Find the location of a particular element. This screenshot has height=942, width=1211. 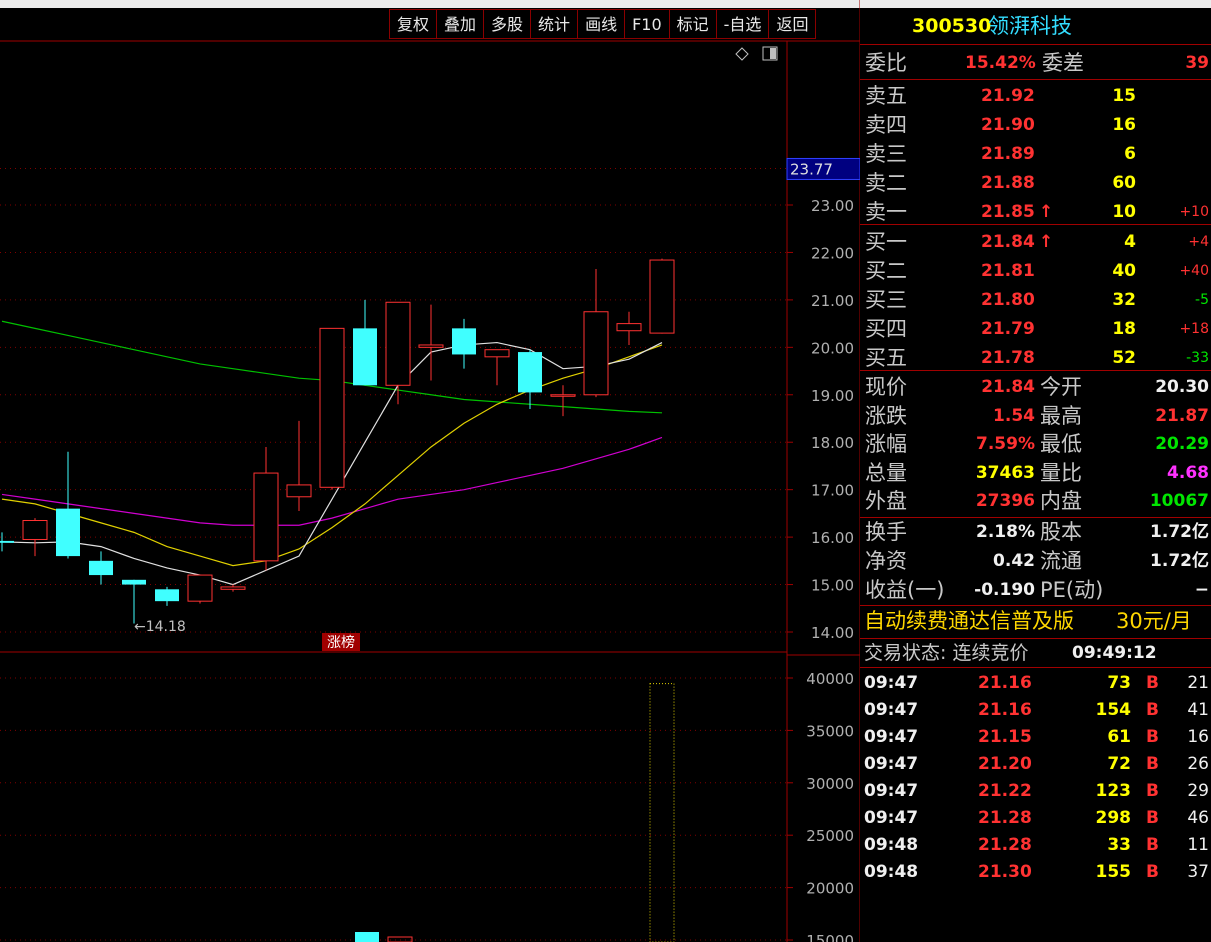

asks-volume: 60 is located at coordinates (1124, 183).